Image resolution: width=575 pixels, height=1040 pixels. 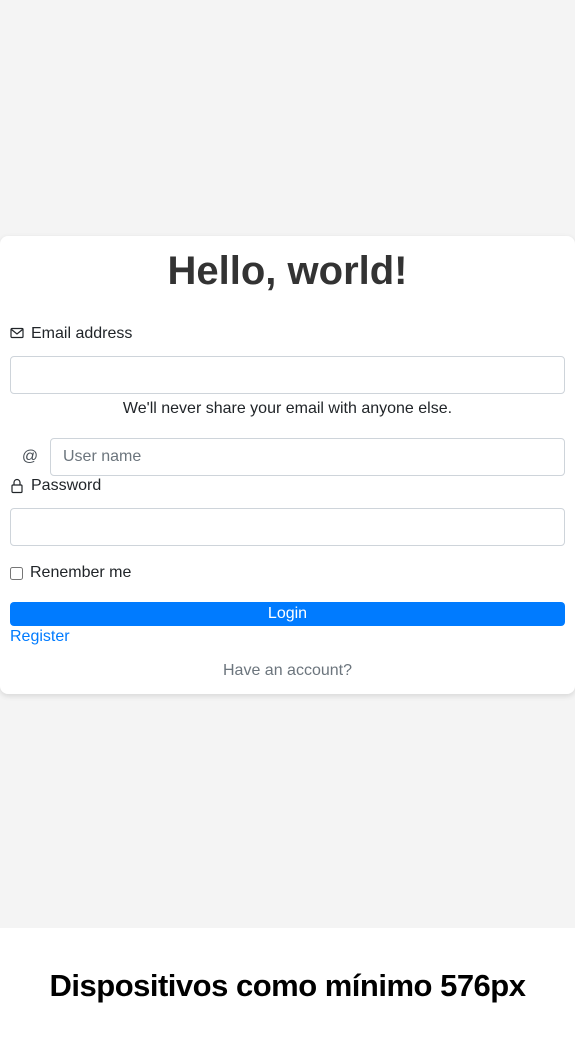 I want to click on lock-icon, so click(x=18, y=486).